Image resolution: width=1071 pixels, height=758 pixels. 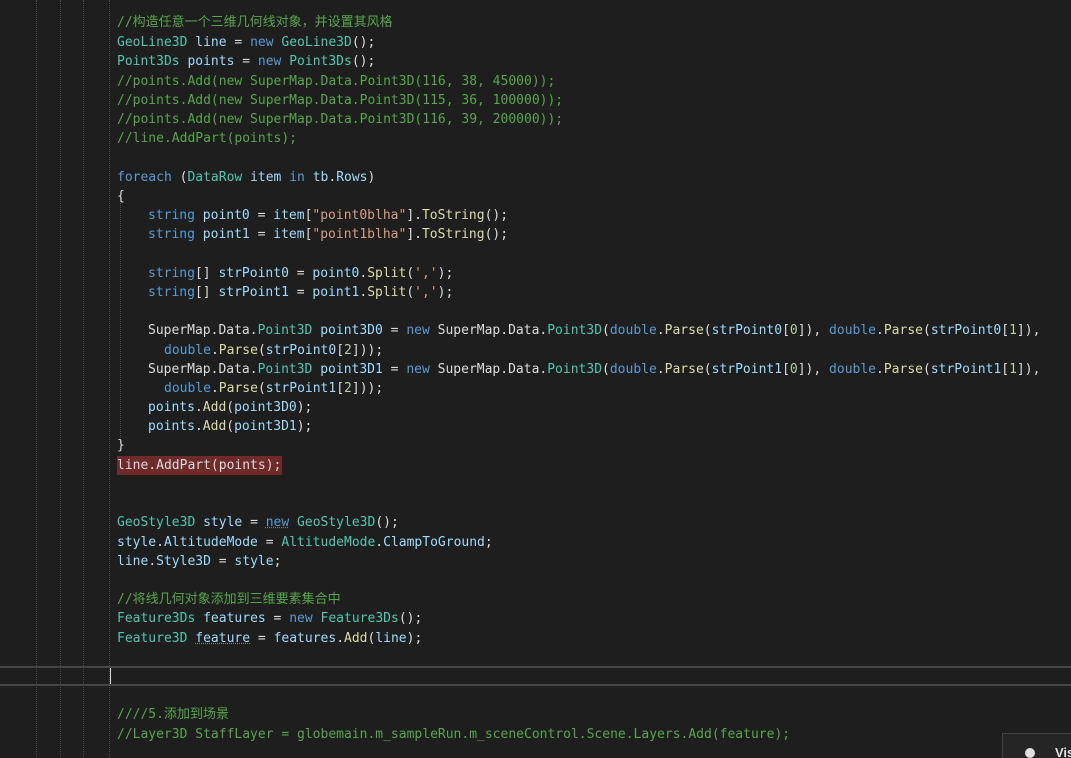 I want to click on identifier: point1, so click(x=226, y=234).